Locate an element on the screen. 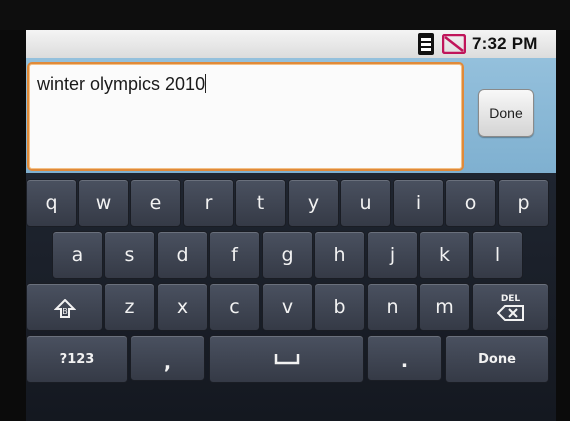  key-j: j is located at coordinates (392, 255).